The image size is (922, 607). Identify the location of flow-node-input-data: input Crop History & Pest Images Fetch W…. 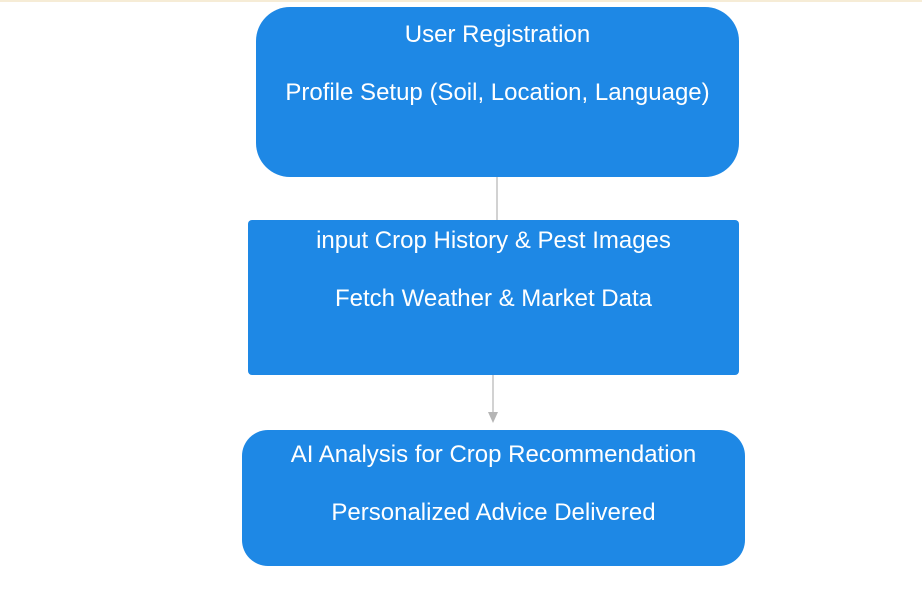
(493, 297).